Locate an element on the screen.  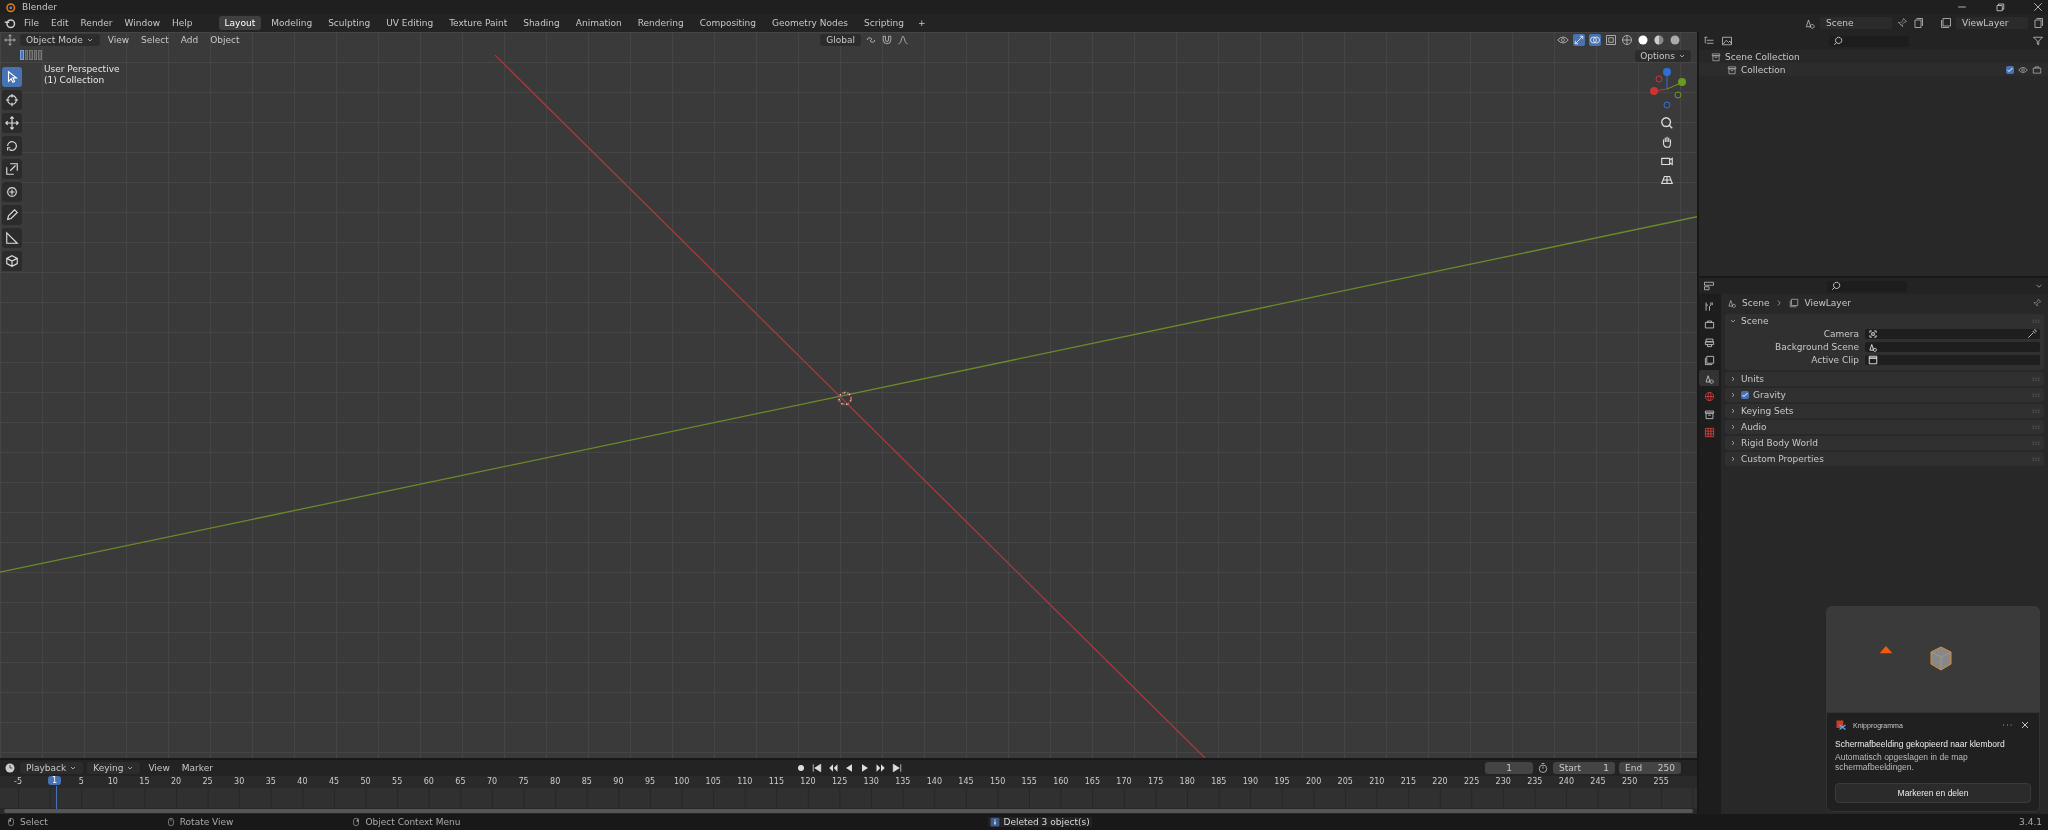
options-dropdown: Options is located at coordinates (1663, 56).